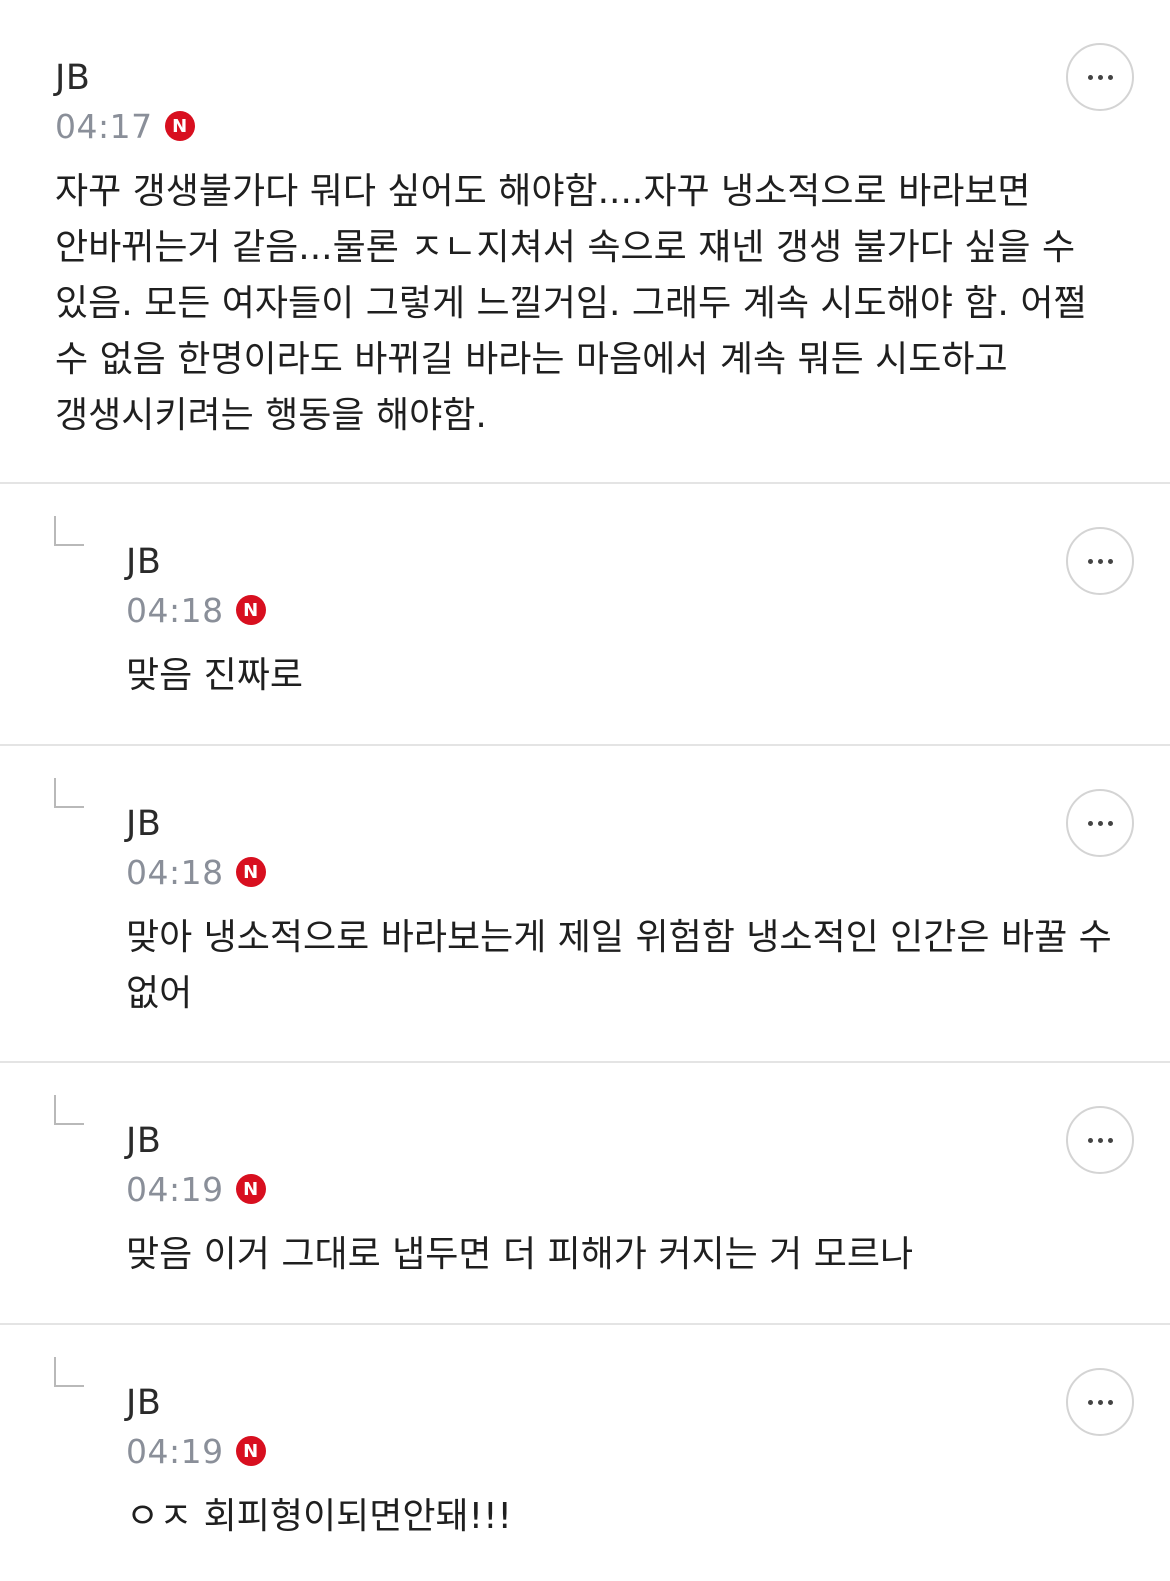 This screenshot has width=1170, height=1581. What do you see at coordinates (104, 126) in the screenshot?
I see `comment-time: 04:17` at bounding box center [104, 126].